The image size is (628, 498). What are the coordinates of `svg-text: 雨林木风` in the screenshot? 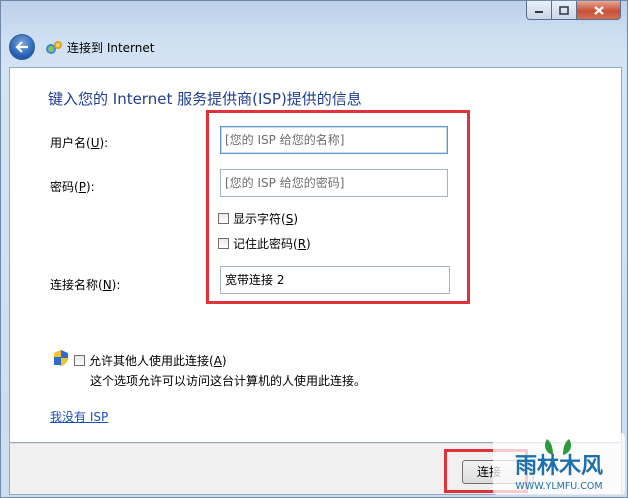 It's located at (559, 466).